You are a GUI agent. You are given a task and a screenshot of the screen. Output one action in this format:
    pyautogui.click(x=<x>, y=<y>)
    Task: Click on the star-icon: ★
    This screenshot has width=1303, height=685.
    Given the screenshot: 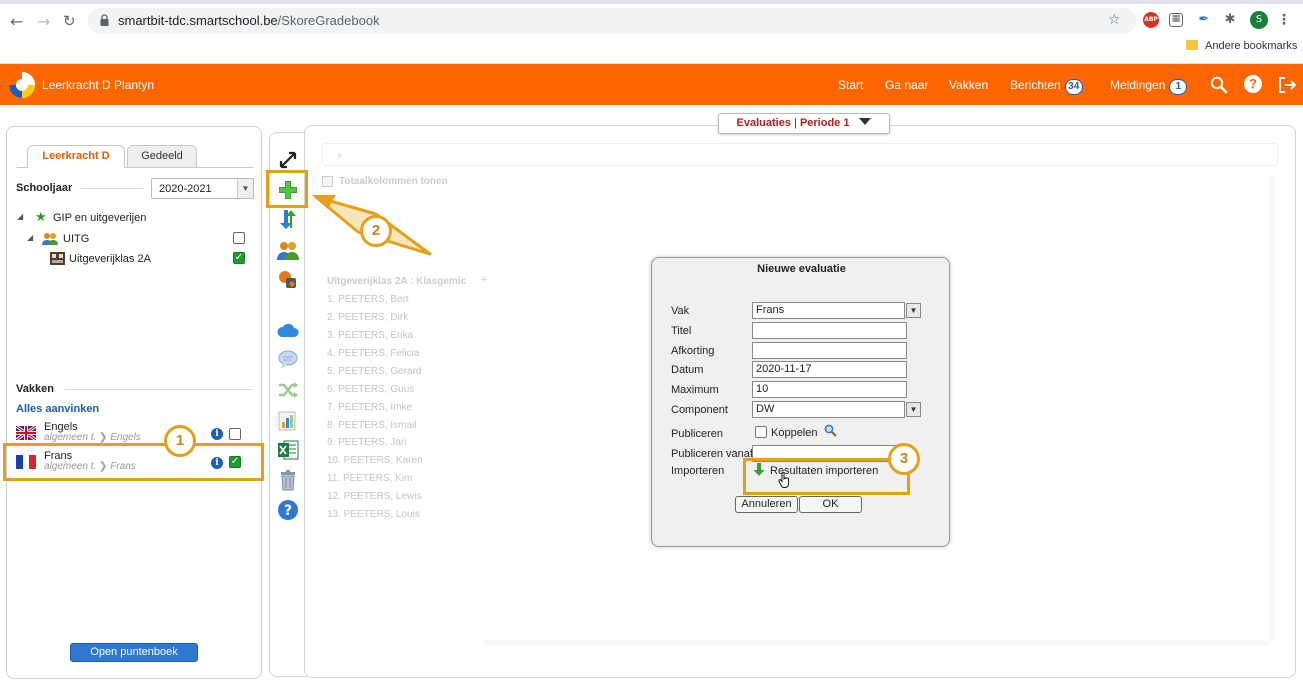 What is the action you would take?
    pyautogui.click(x=41, y=216)
    